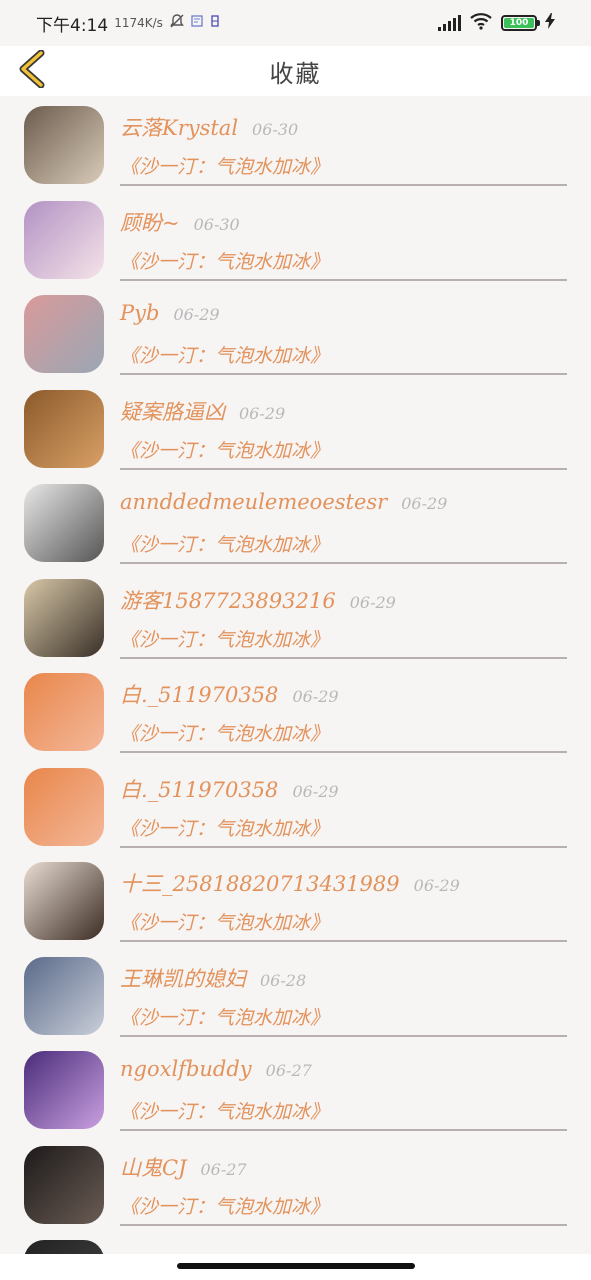  Describe the element at coordinates (449, 23) in the screenshot. I see `signal-icon` at that location.